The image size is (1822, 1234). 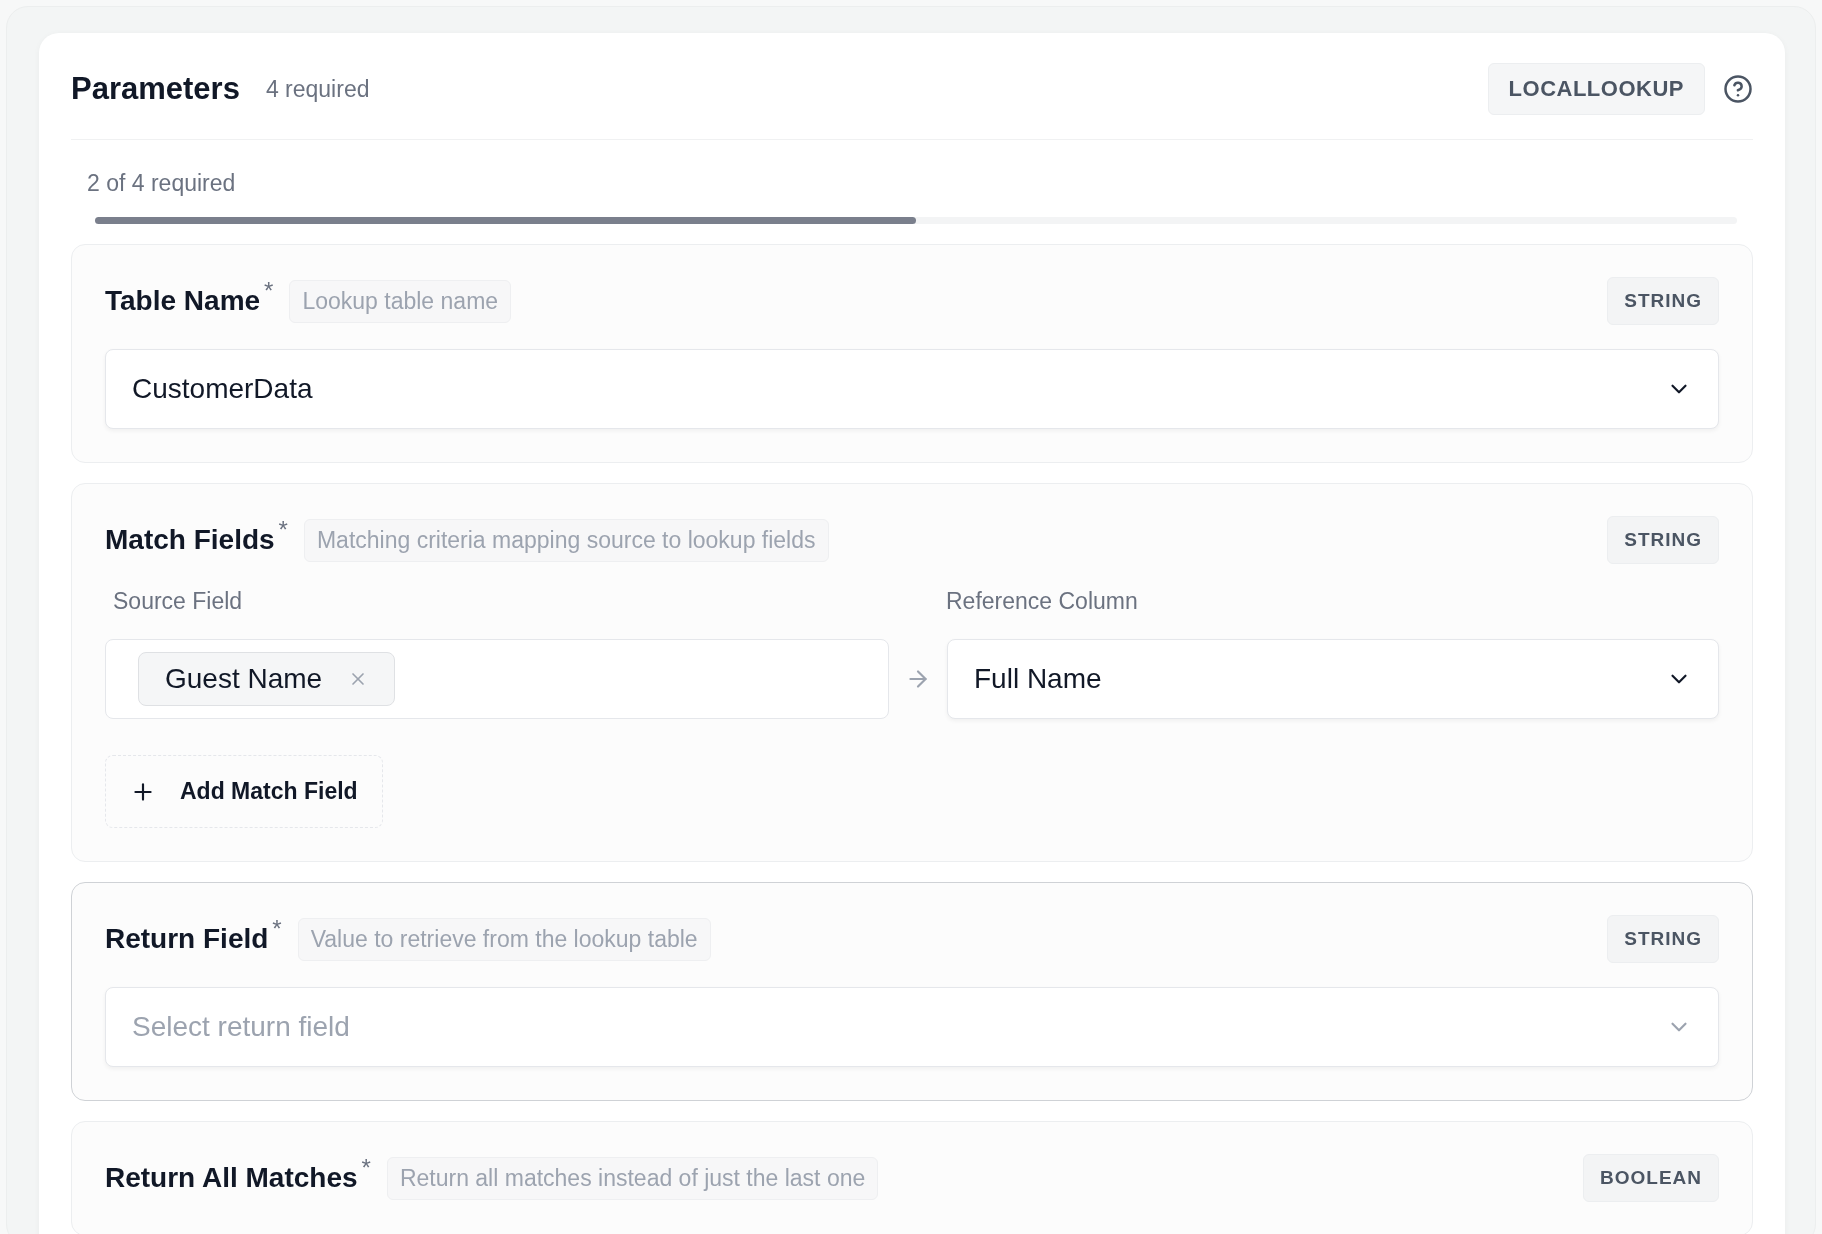 What do you see at coordinates (317, 89) in the screenshot?
I see `required-count: 4 required` at bounding box center [317, 89].